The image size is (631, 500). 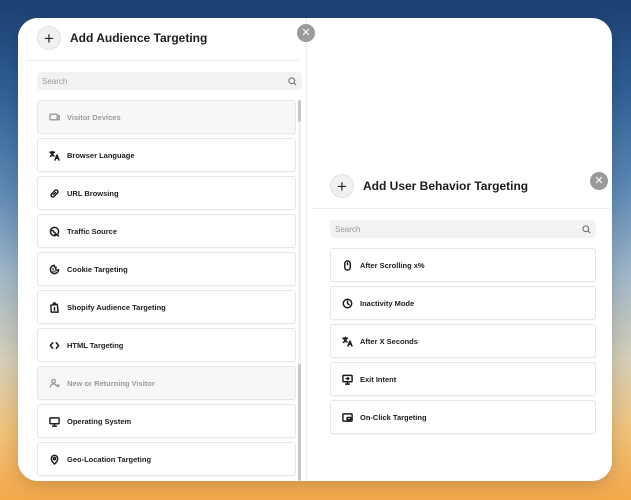 I want to click on audience-panel-header: + Add Audience Targeting, so click(x=122, y=38).